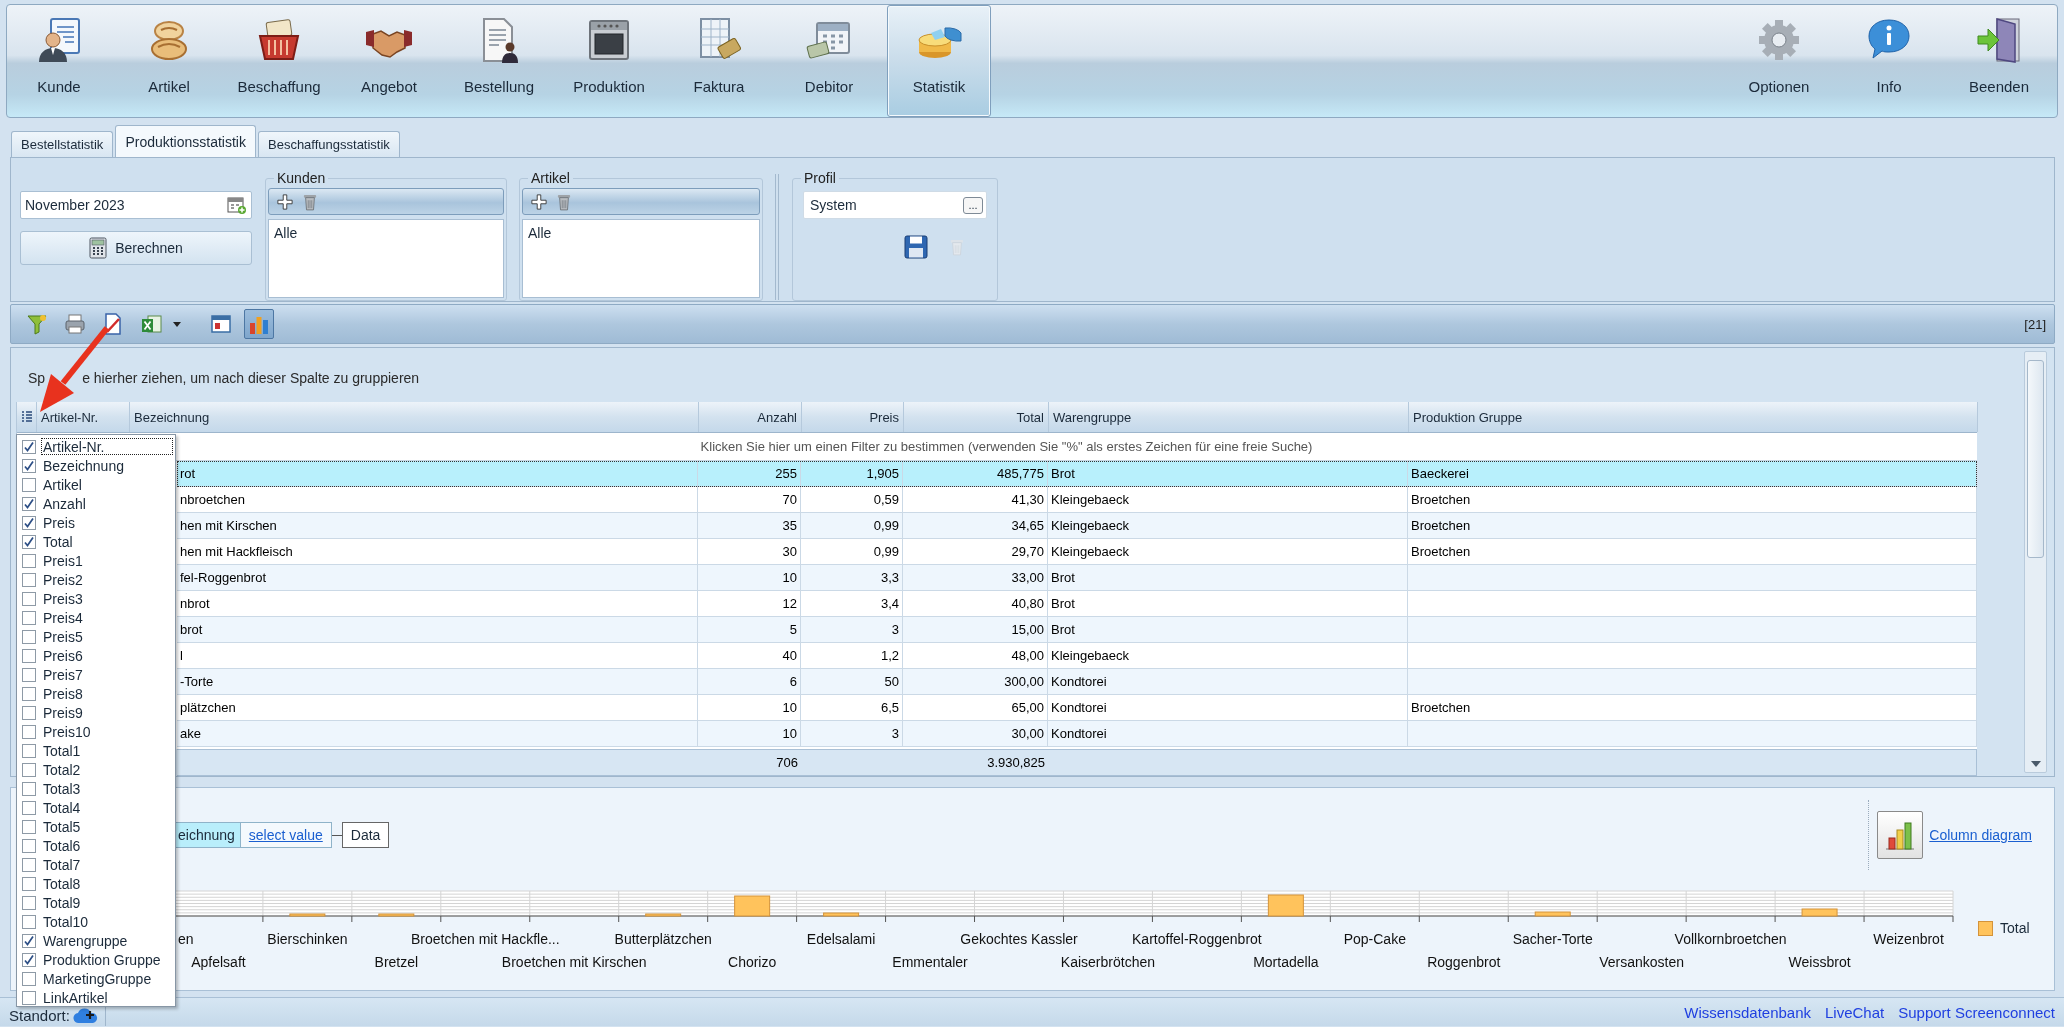 Image resolution: width=2064 pixels, height=1027 pixels. I want to click on column-option: LinkArtikel, so click(107, 997).